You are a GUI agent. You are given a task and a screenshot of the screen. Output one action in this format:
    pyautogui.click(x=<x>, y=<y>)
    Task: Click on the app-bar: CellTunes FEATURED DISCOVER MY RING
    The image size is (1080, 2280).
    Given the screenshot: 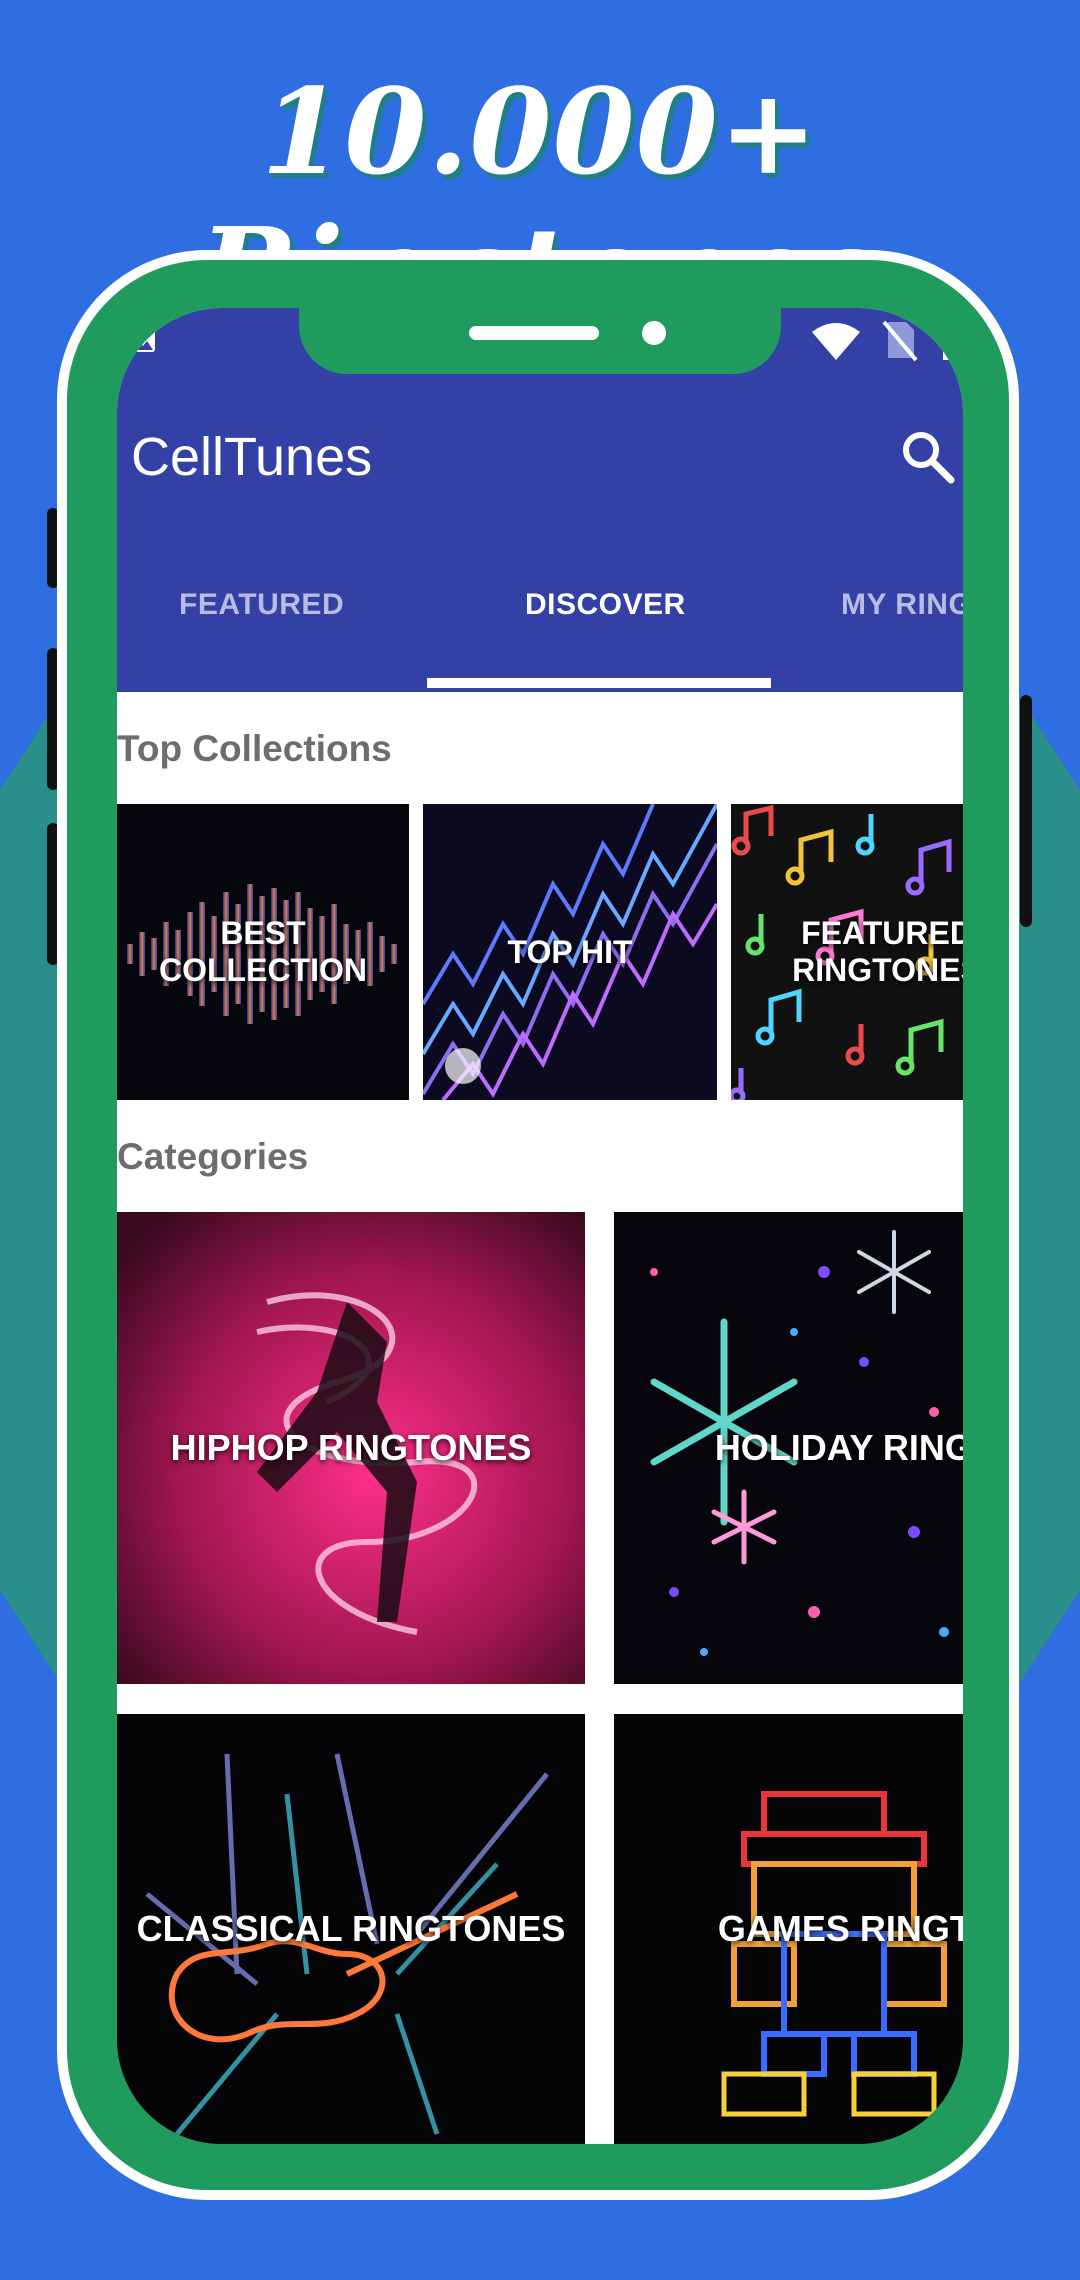 What is the action you would take?
    pyautogui.click(x=540, y=500)
    